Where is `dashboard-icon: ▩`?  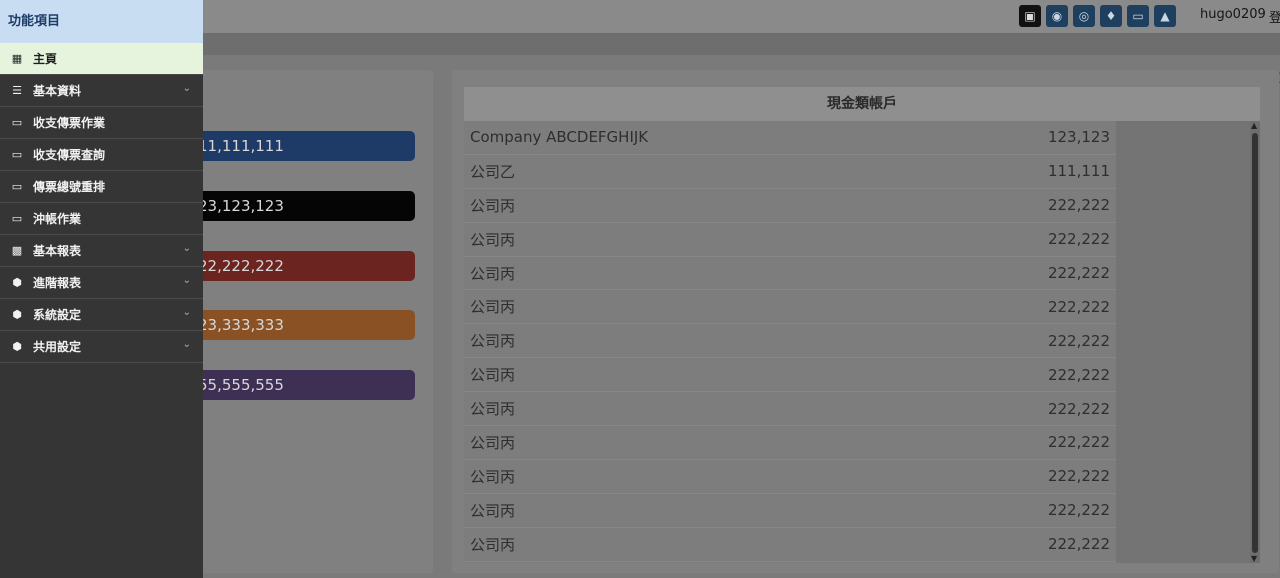 dashboard-icon: ▩ is located at coordinates (17, 250).